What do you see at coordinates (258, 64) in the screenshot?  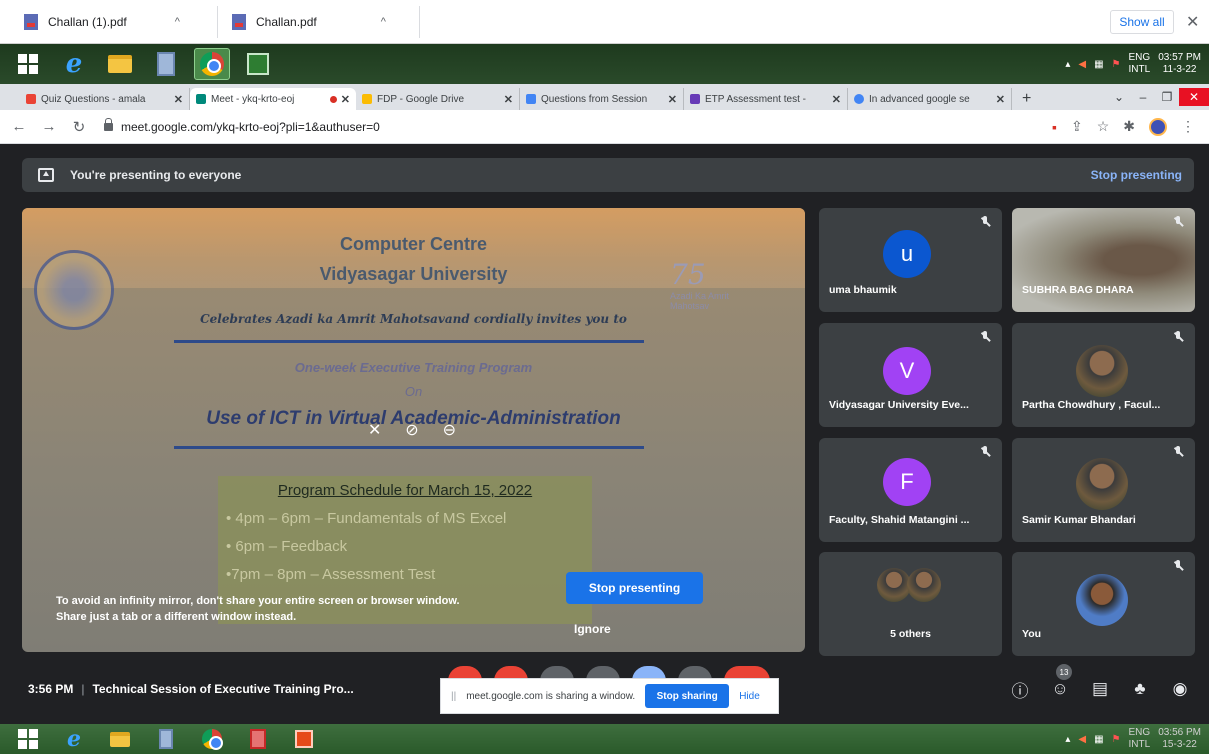 I see `presentation-app-icon` at bounding box center [258, 64].